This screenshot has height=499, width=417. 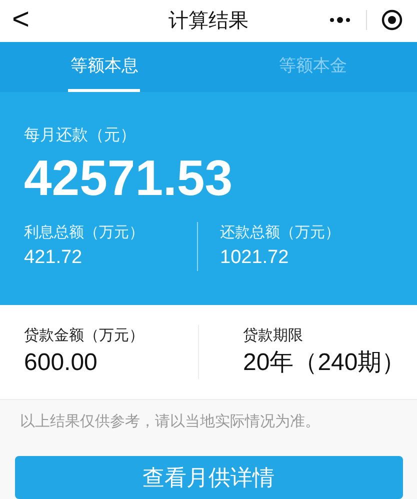 I want to click on stat-label: 贷款金额（万元）, so click(x=84, y=336).